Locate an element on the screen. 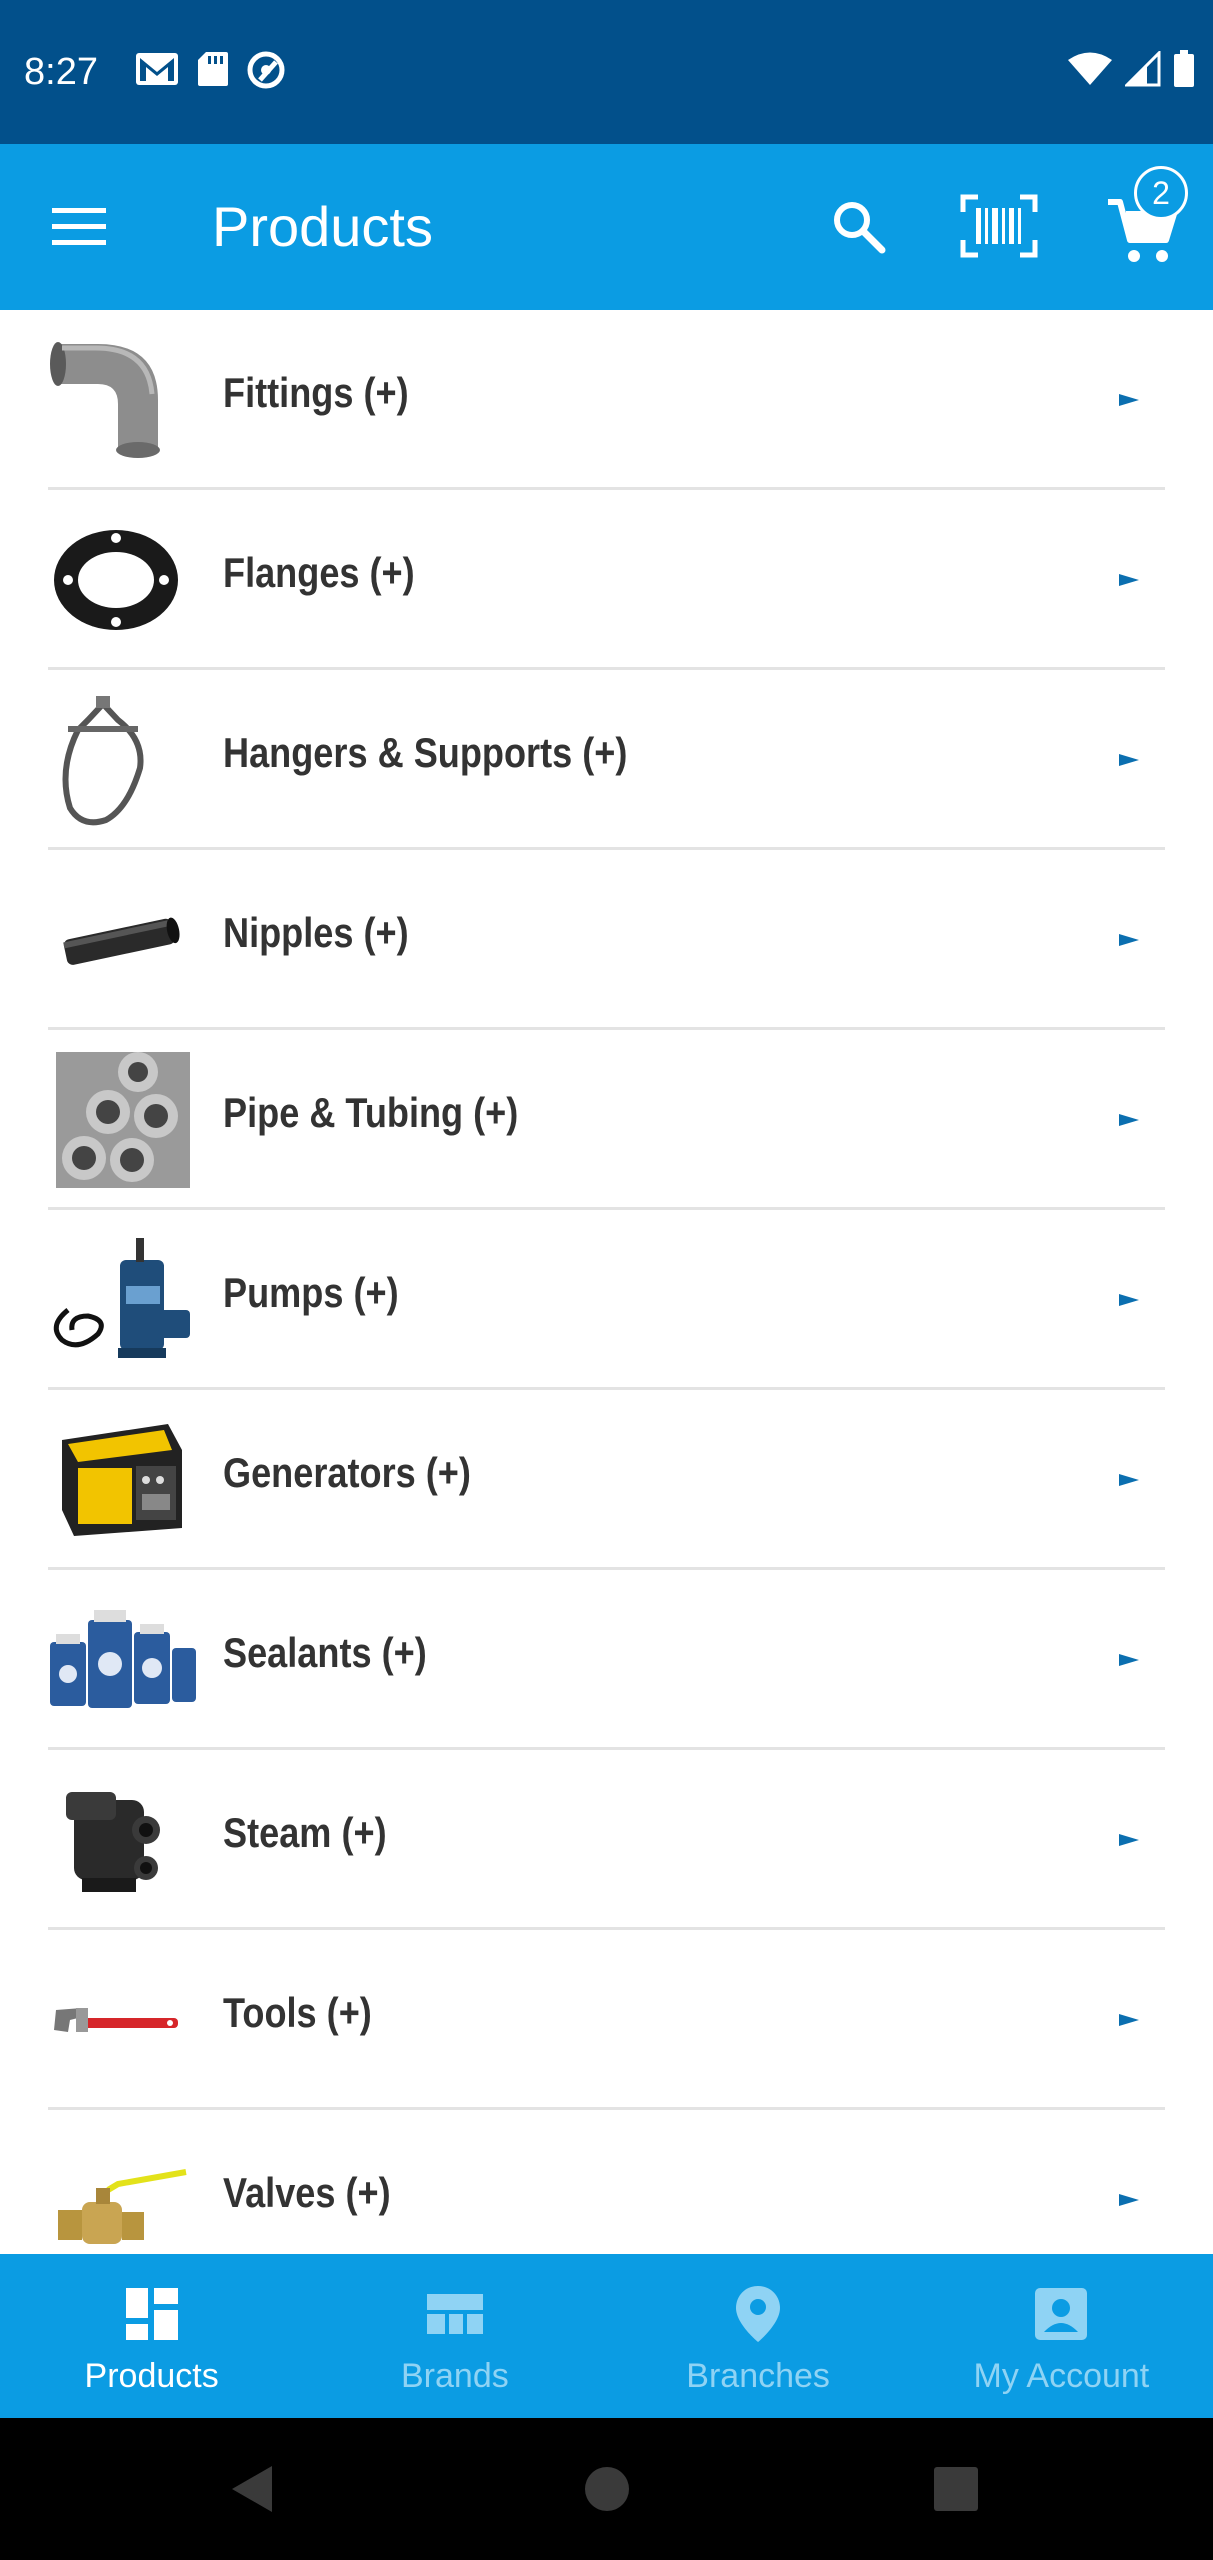  category-label: Pipe & Tubing (+) is located at coordinates (371, 1112).